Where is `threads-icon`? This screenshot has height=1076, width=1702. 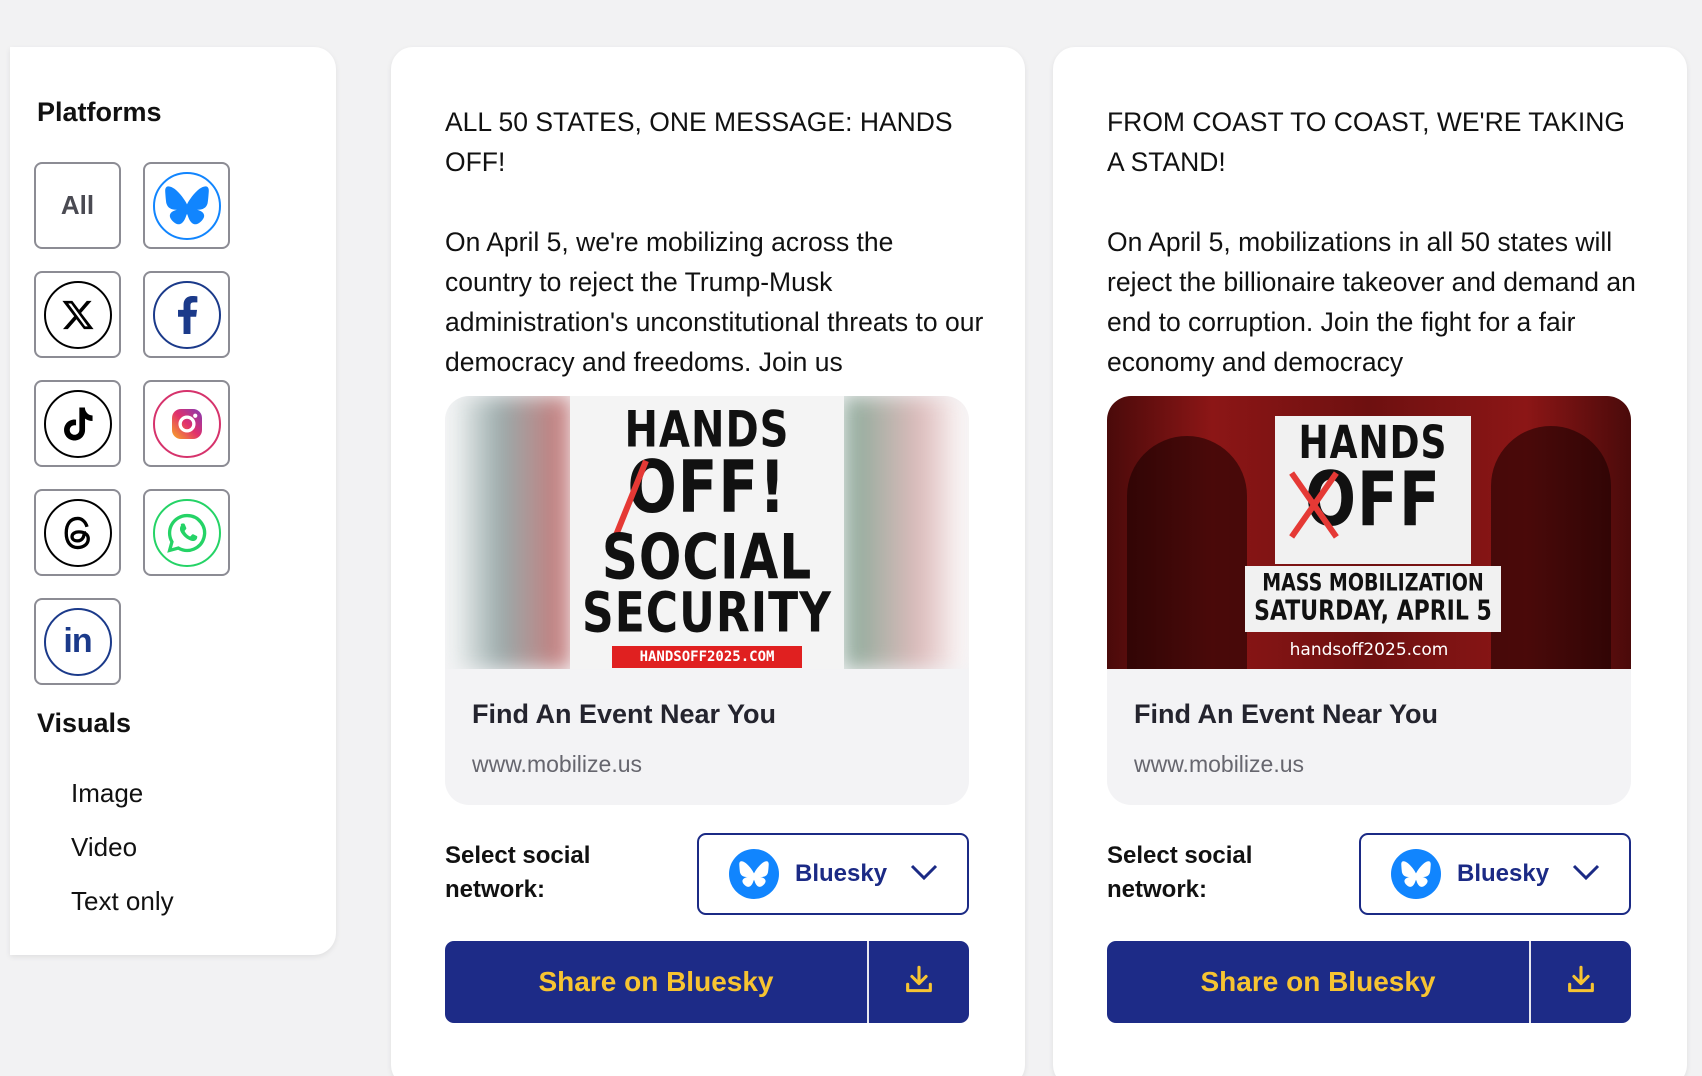 threads-icon is located at coordinates (77, 532).